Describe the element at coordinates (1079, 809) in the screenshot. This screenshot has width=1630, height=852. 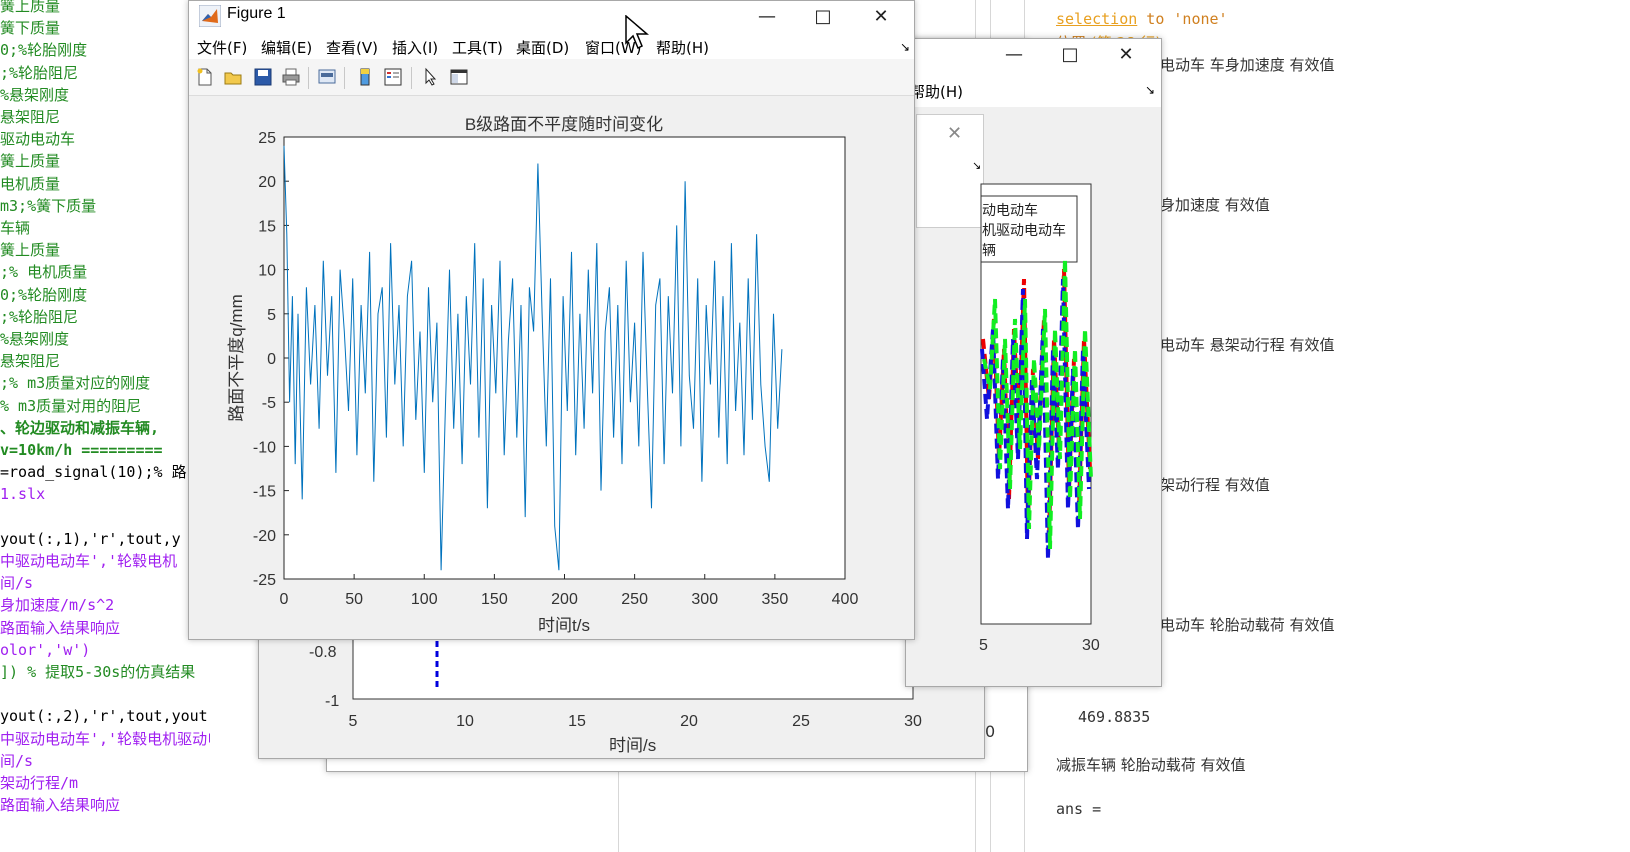
I see `cmd-output-line: ans =` at that location.